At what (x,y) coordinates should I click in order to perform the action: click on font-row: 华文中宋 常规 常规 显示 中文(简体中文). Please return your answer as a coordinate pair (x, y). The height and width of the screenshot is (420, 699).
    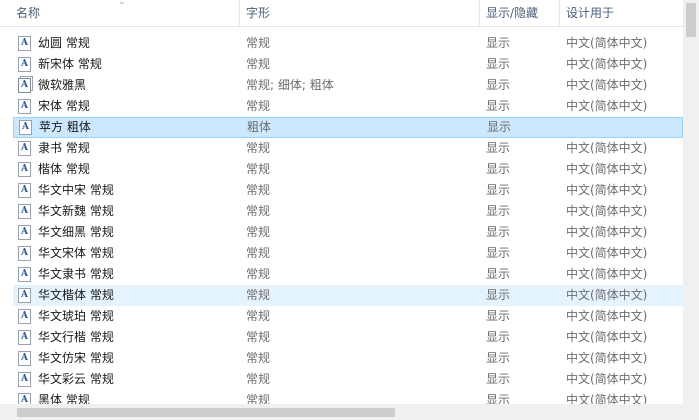
    Looking at the image, I should click on (348, 190).